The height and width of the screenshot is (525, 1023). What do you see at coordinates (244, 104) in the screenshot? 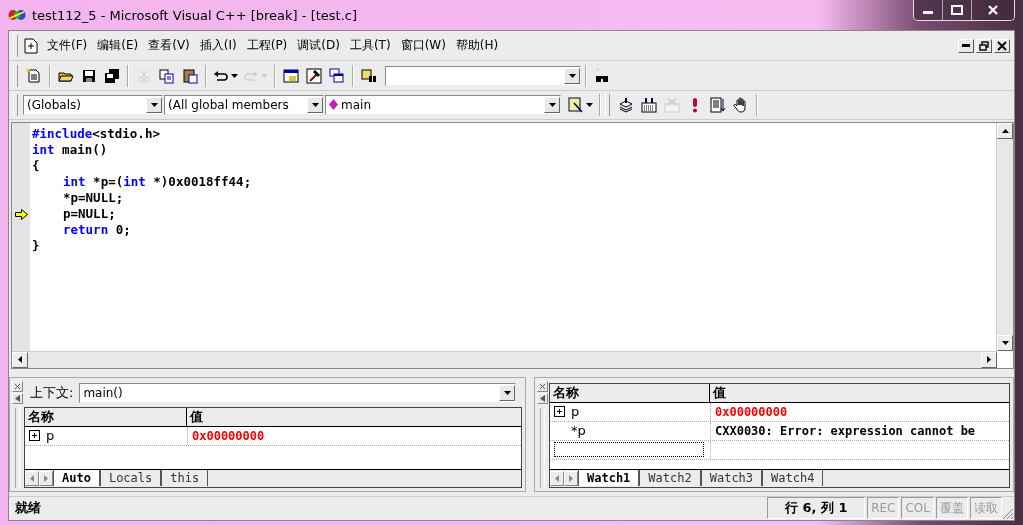
I see `filter-combo: (All global members` at bounding box center [244, 104].